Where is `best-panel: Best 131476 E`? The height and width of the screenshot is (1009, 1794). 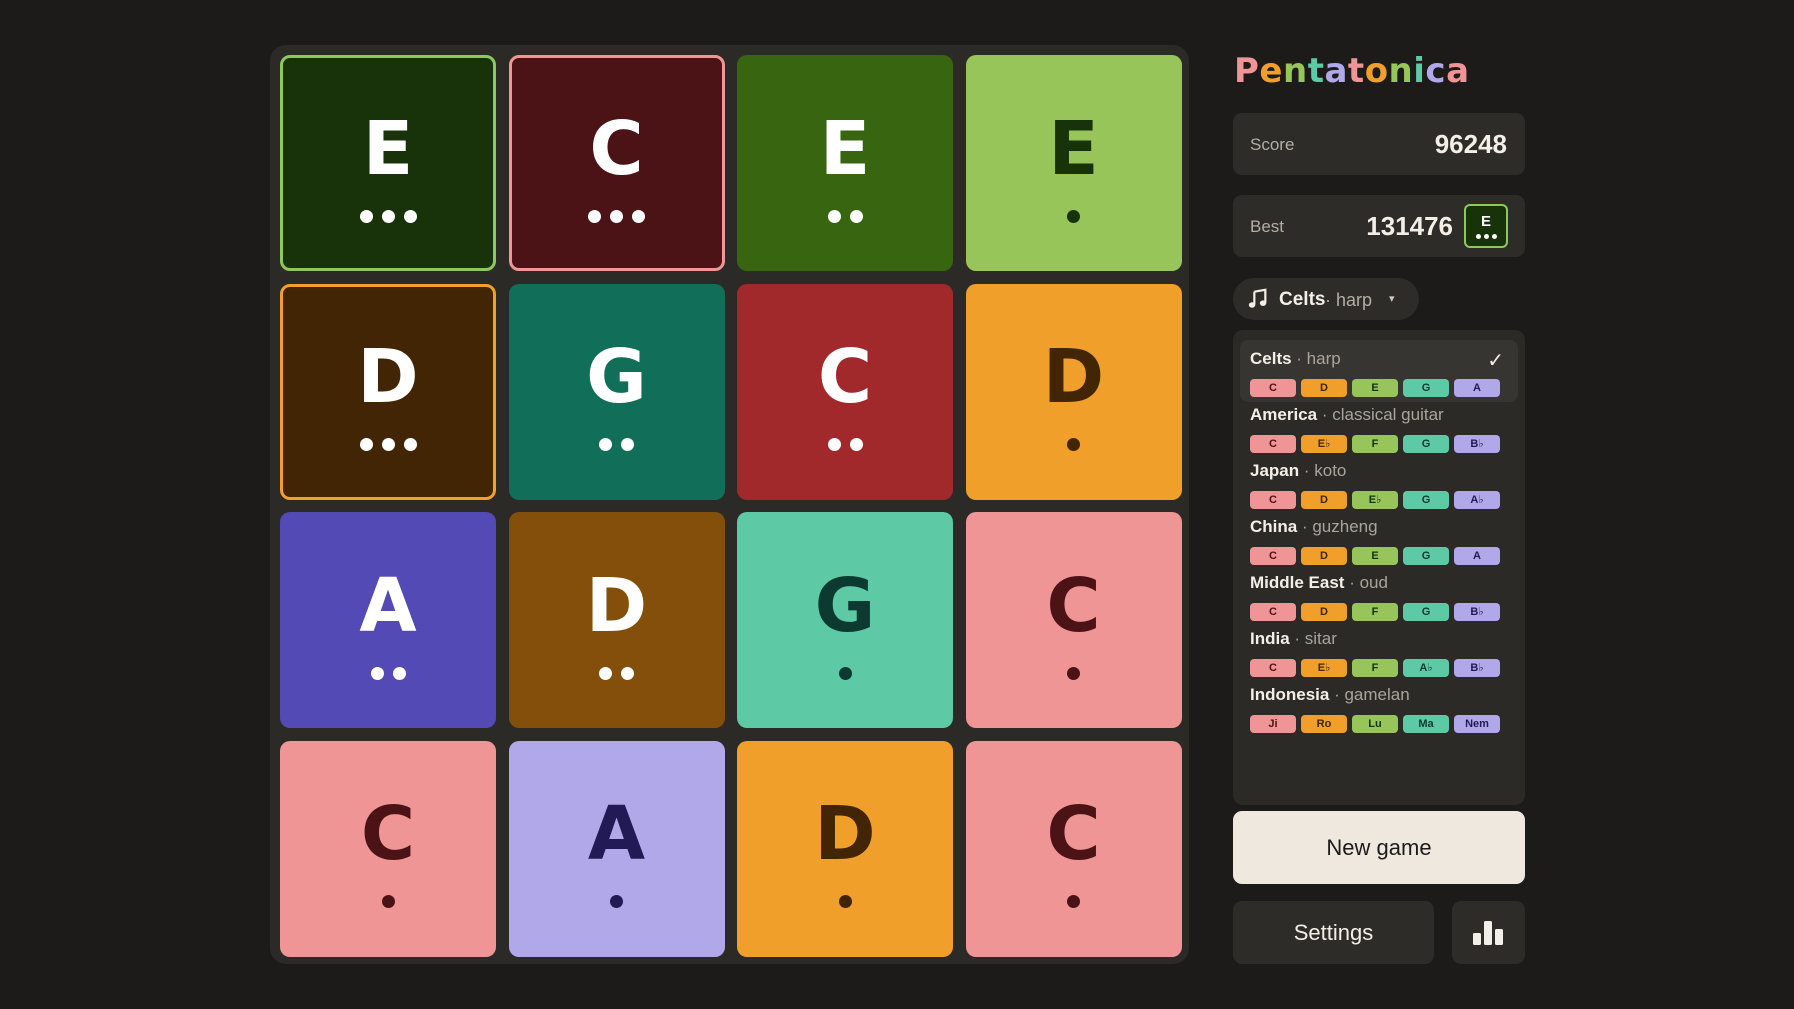 best-panel: Best 131476 E is located at coordinates (1379, 226).